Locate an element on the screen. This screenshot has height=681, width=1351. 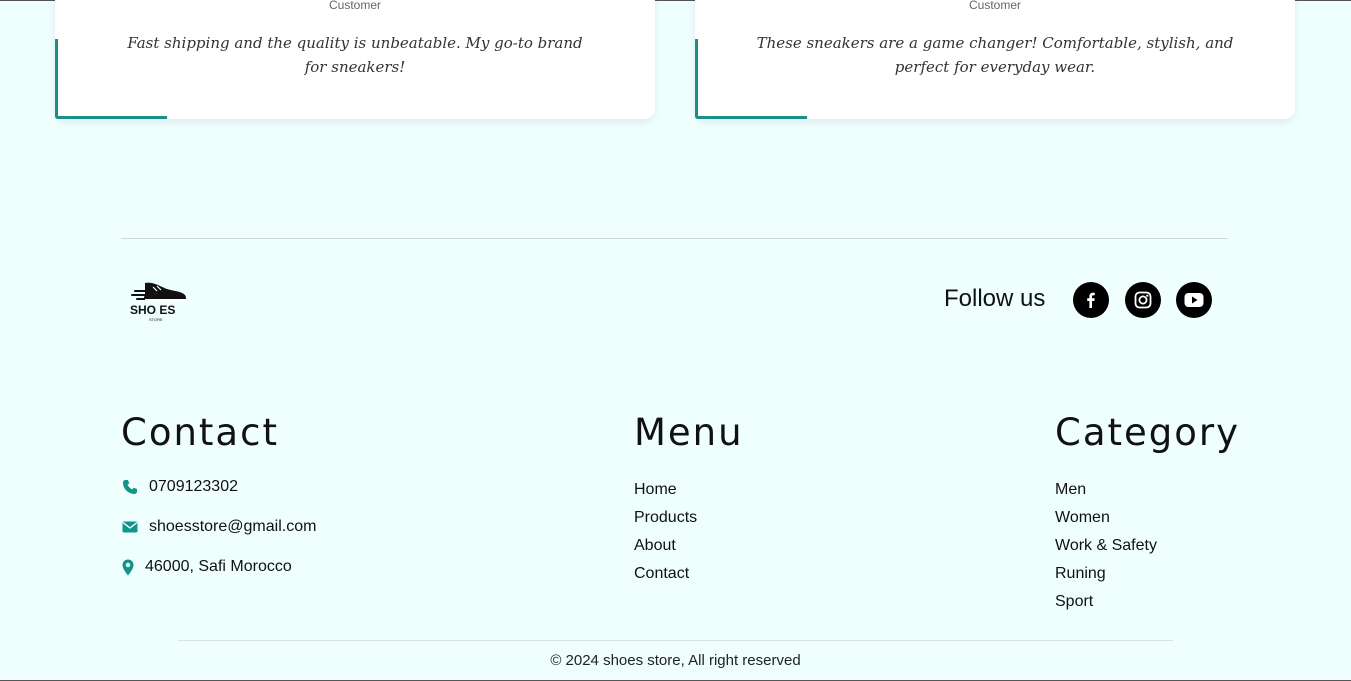
footer-divider is located at coordinates (674, 238).